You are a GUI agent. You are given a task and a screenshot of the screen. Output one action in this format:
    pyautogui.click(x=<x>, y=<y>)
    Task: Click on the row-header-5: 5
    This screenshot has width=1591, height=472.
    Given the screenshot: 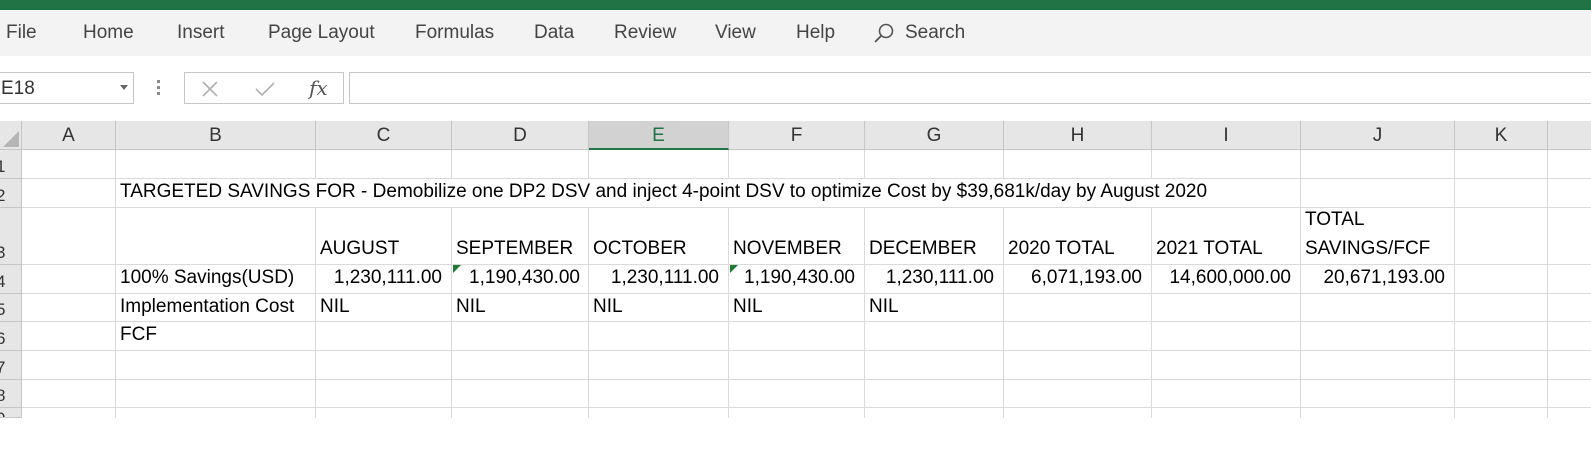 What is the action you would take?
    pyautogui.click(x=11, y=308)
    